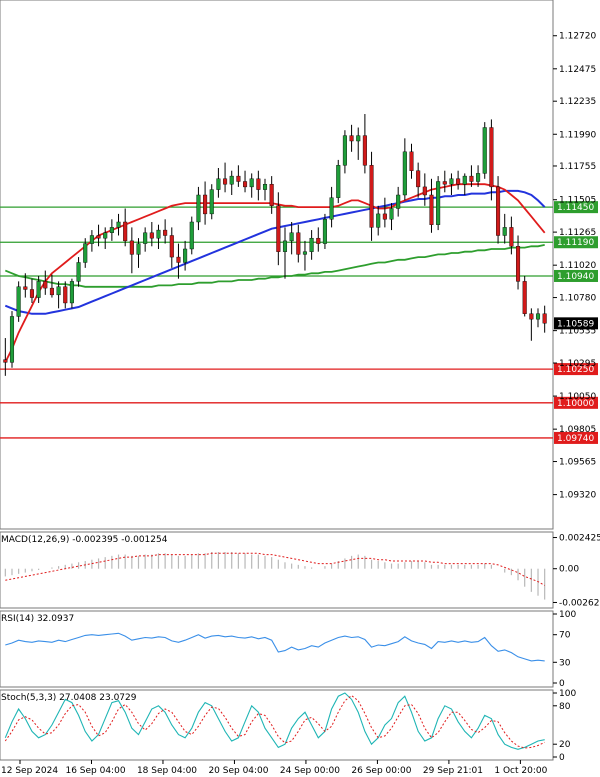  Describe the element at coordinates (577, 201) in the screenshot. I see `price-tick-label: 1.11505` at that location.